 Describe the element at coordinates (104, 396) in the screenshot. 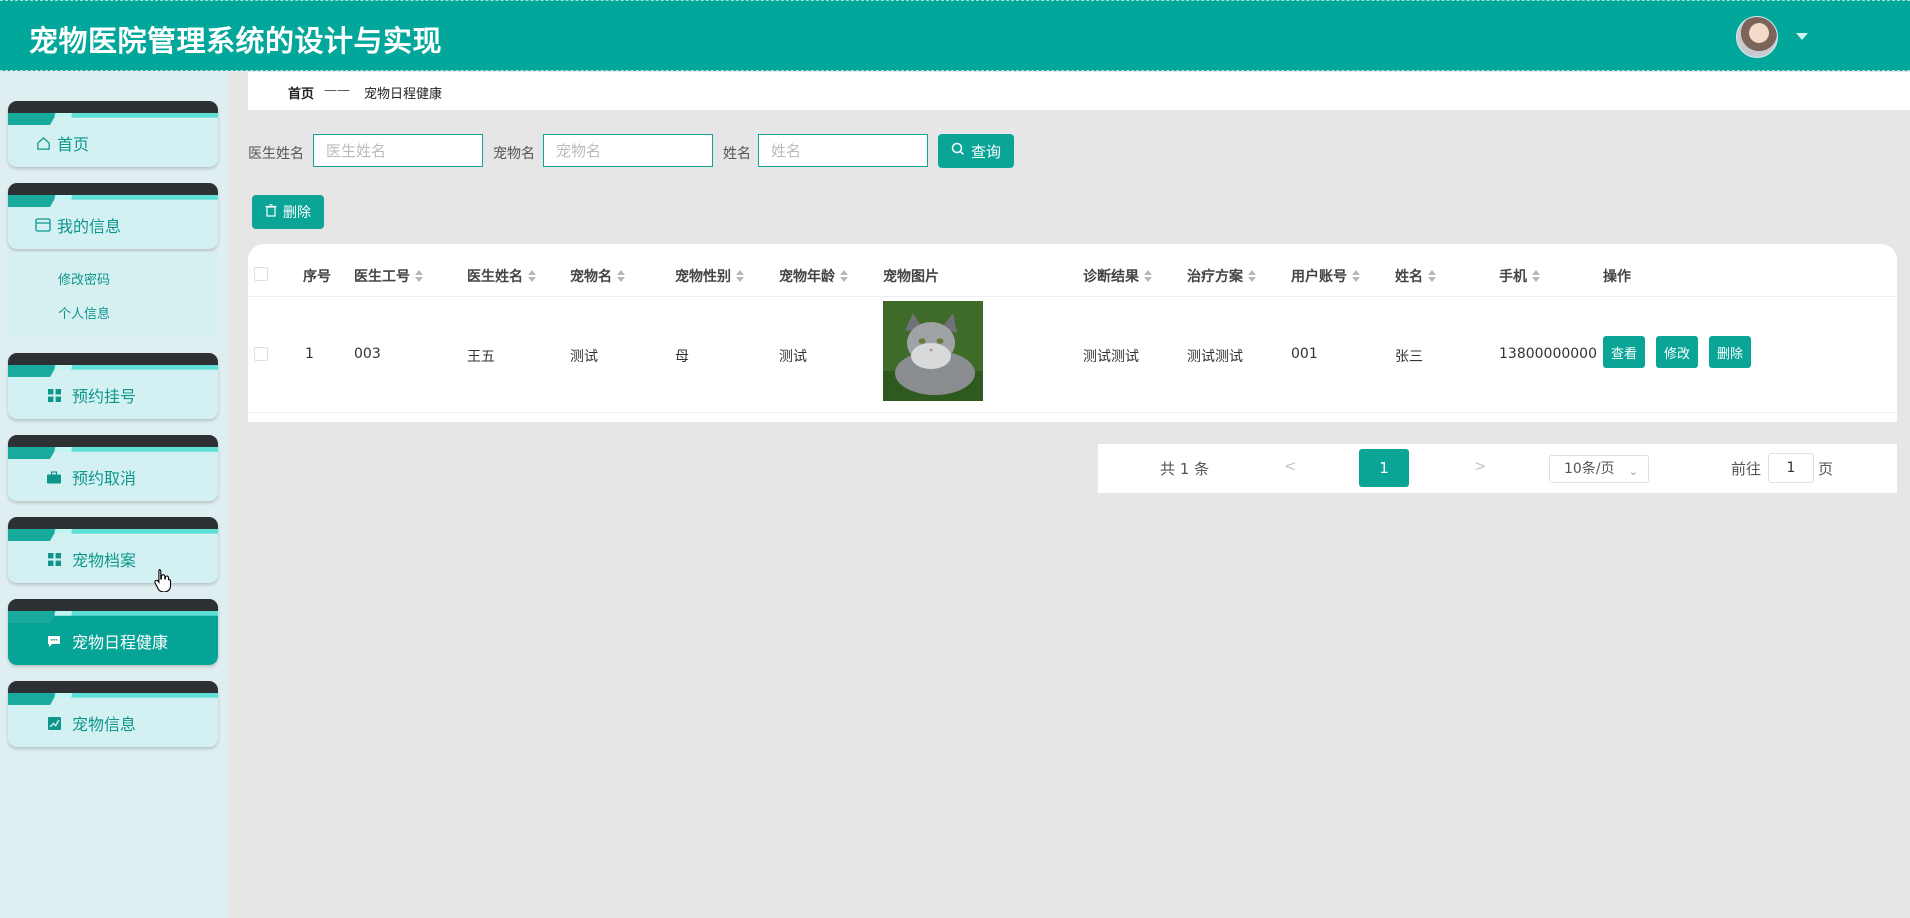

I see `sidebar-item-label: 预约挂号` at that location.